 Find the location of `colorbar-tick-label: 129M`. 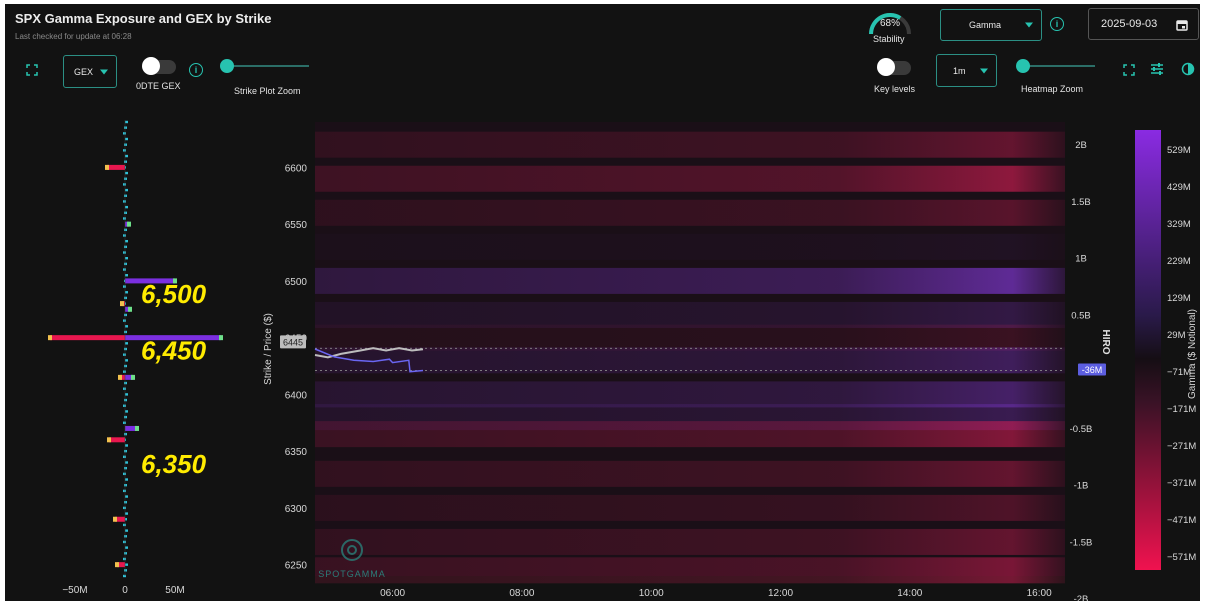

colorbar-tick-label: 129M is located at coordinates (1179, 298).